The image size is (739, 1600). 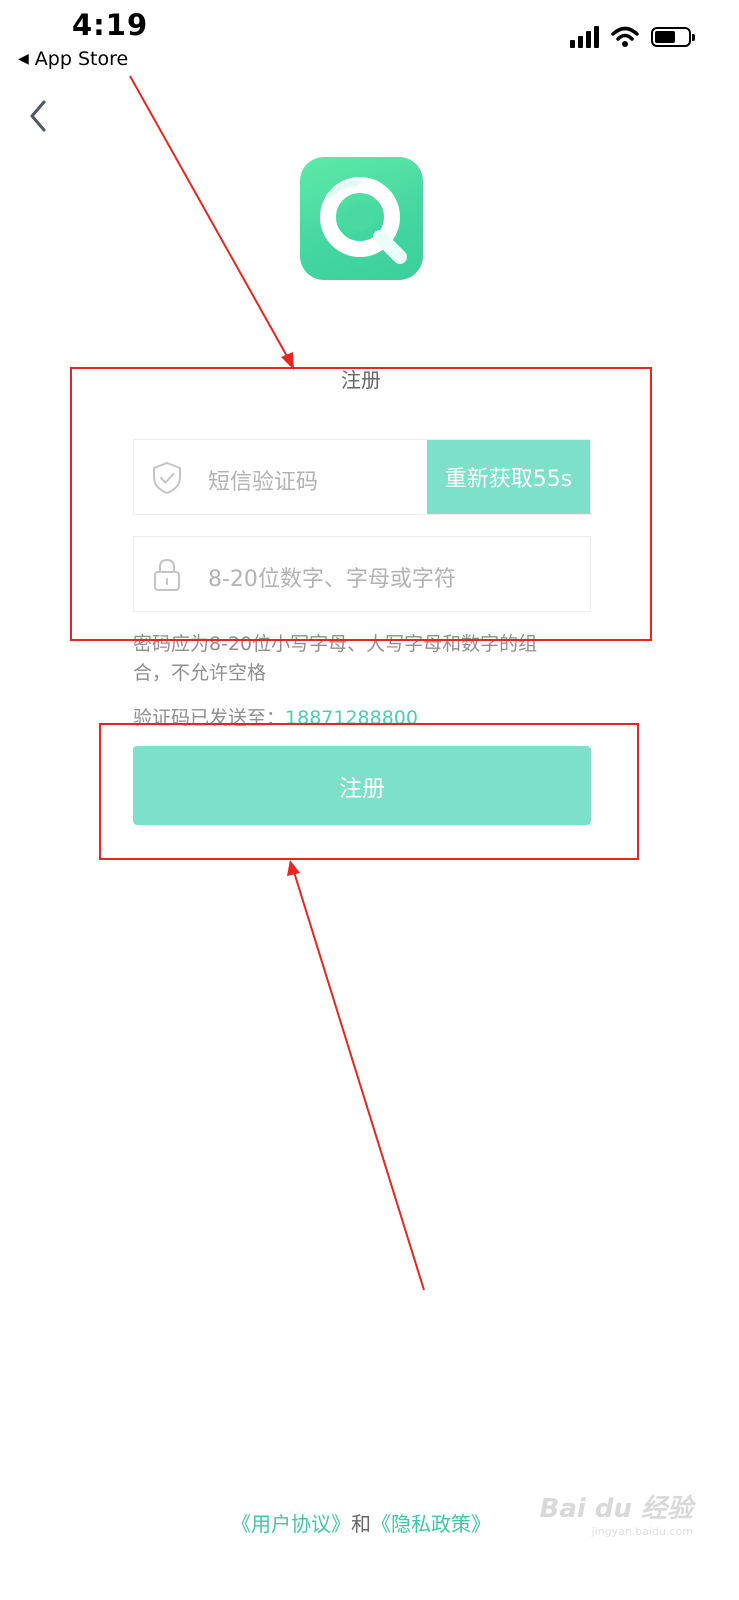 I want to click on annotation-arrowhead-bottom, so click(x=293, y=868).